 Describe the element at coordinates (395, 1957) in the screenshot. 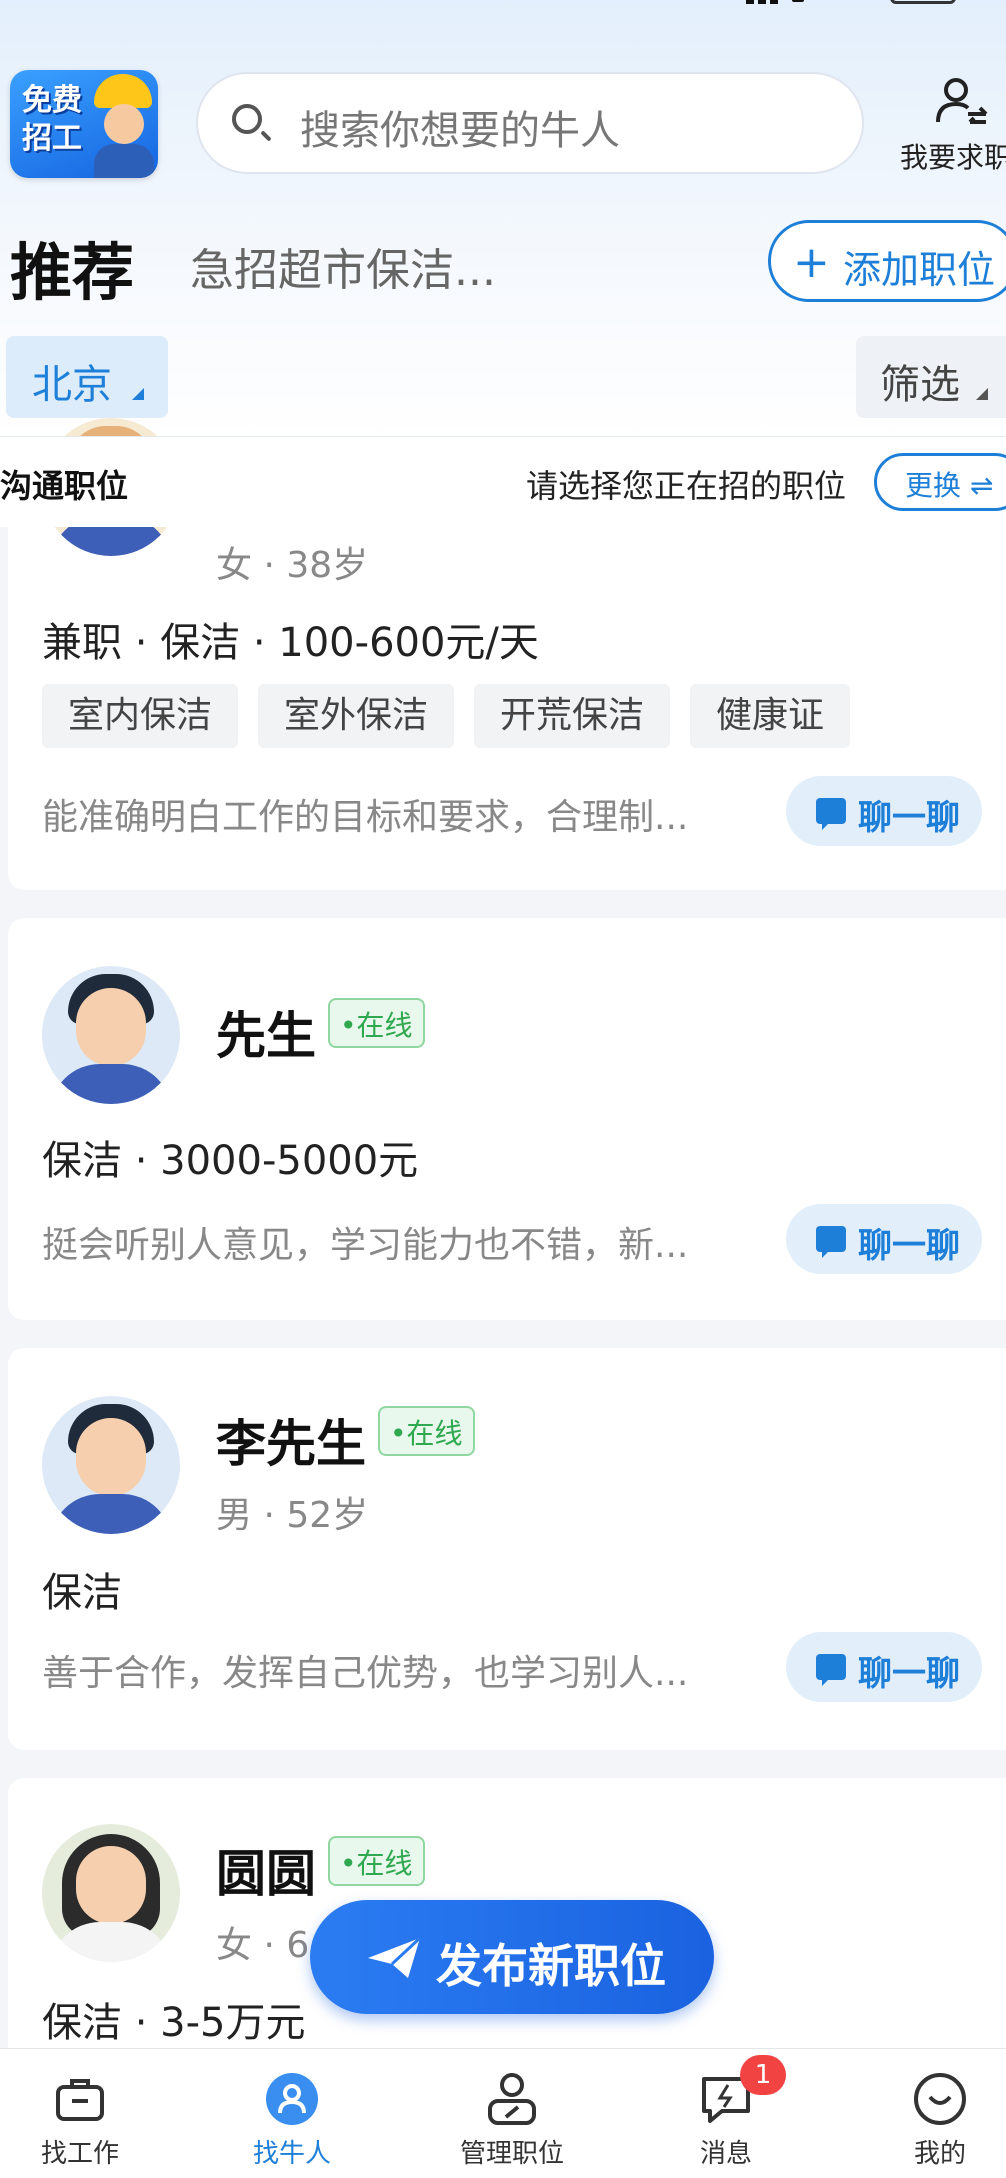

I see `send-icon` at that location.